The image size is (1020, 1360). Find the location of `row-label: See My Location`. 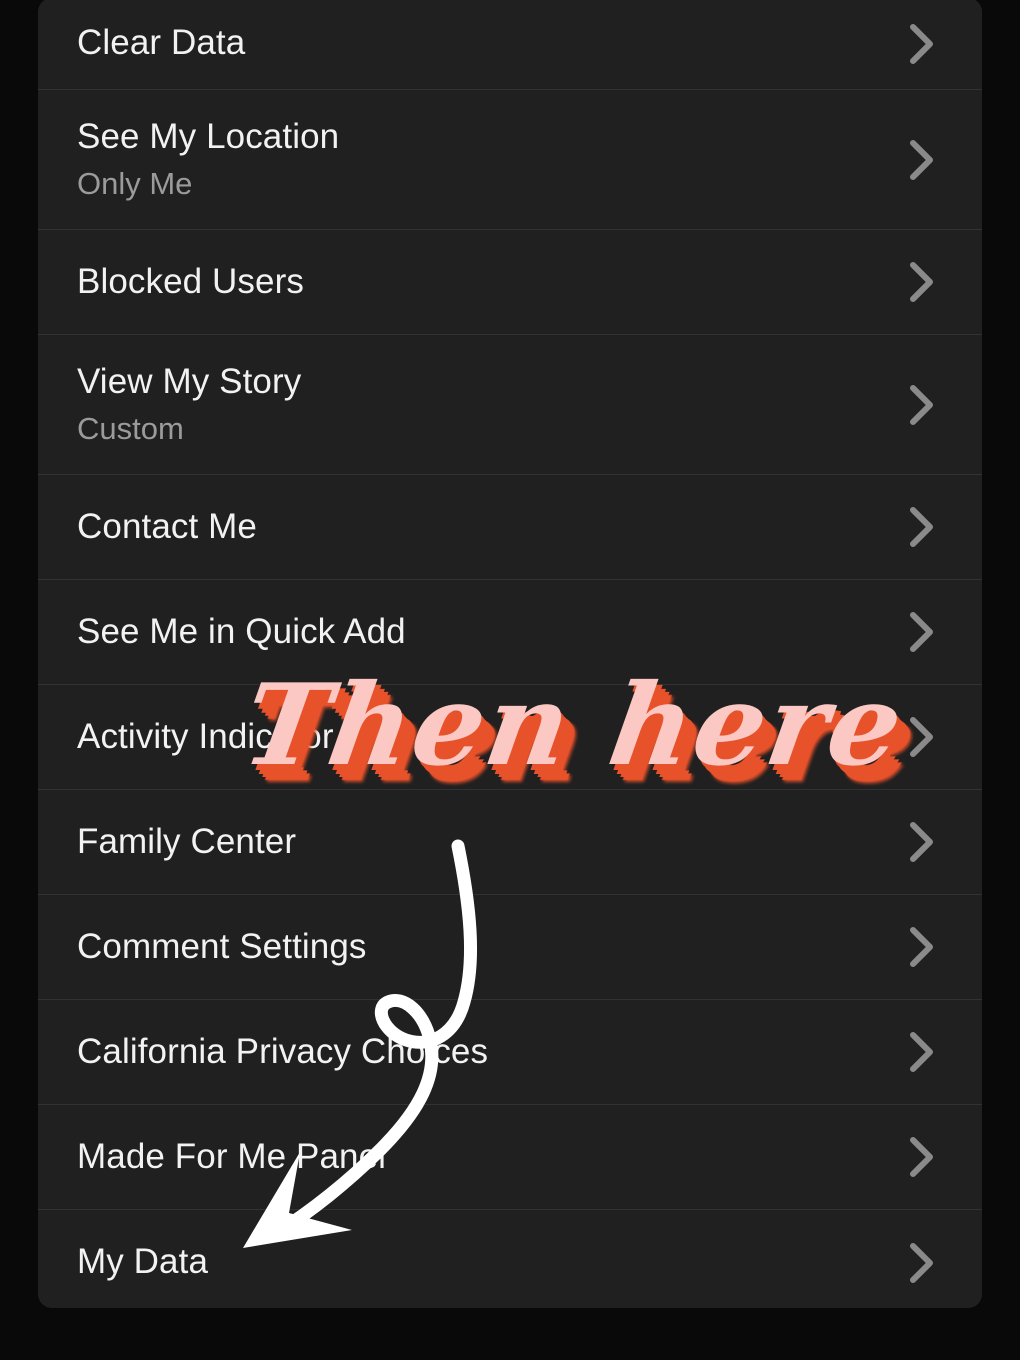

row-label: See My Location is located at coordinates (208, 136).